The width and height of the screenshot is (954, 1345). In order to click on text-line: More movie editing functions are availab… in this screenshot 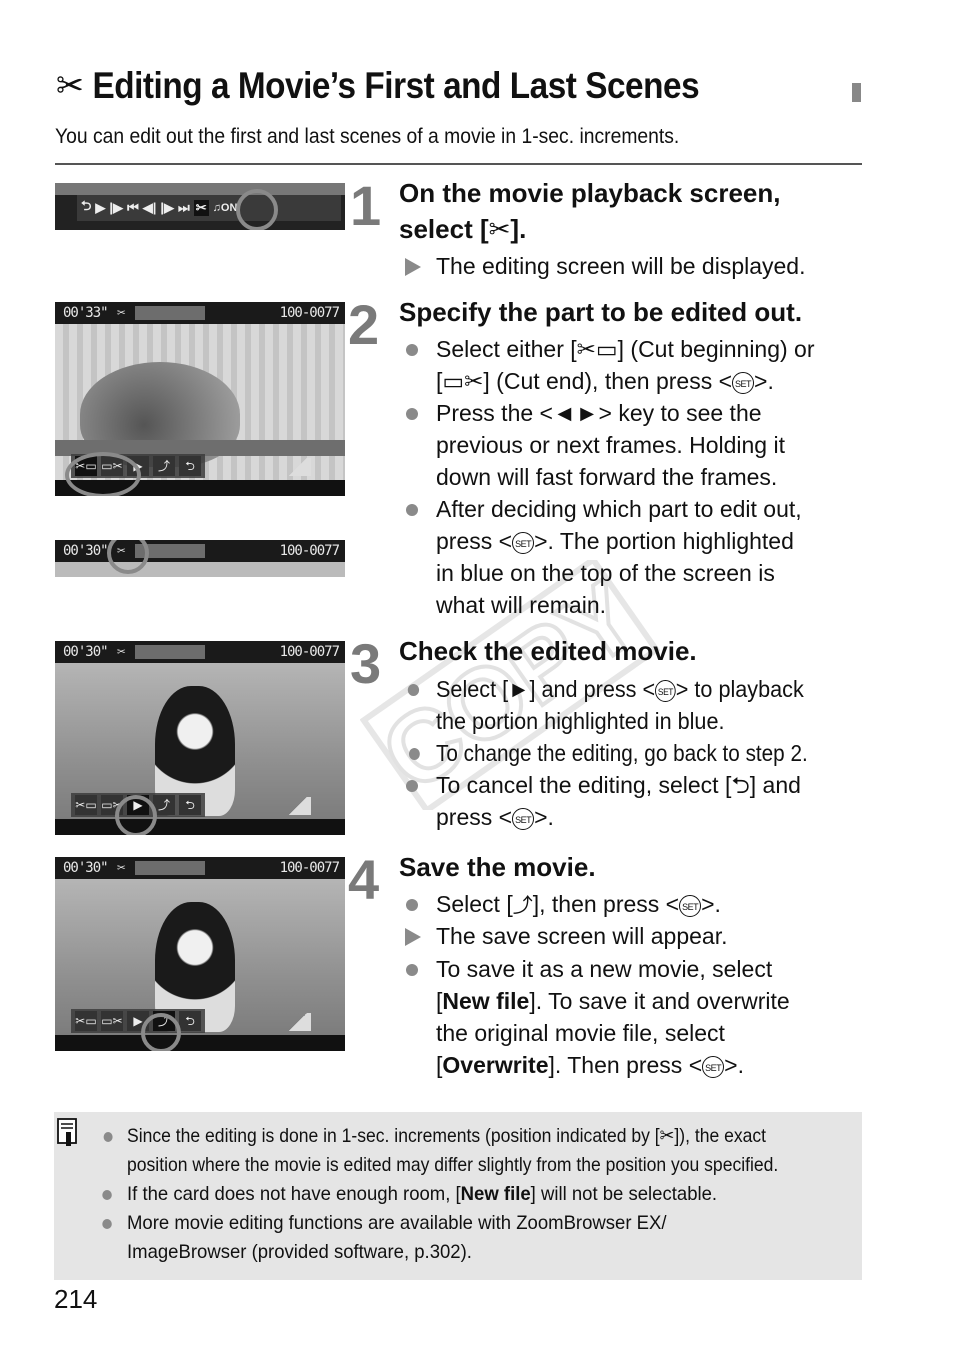, I will do `click(397, 1223)`.